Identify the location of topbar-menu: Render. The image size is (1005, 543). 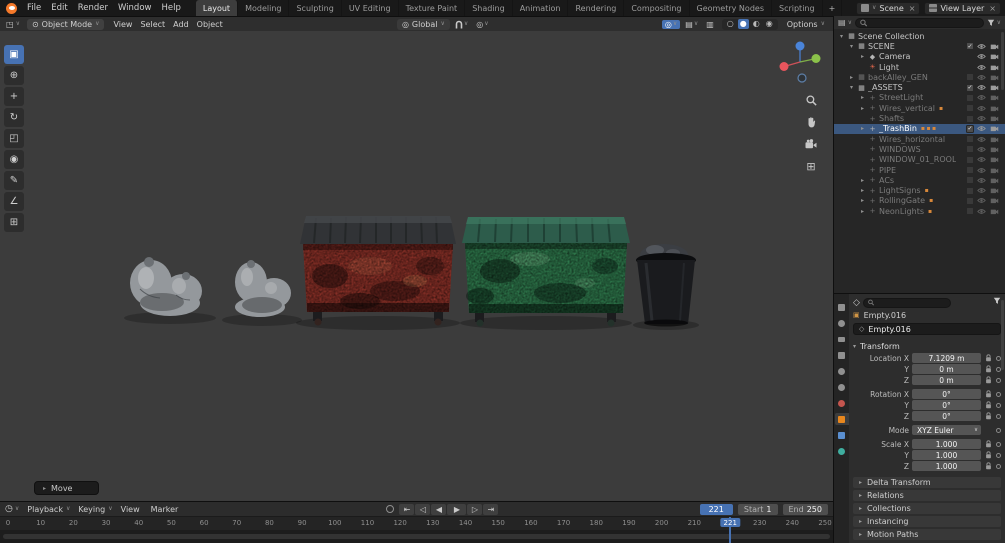
(93, 8).